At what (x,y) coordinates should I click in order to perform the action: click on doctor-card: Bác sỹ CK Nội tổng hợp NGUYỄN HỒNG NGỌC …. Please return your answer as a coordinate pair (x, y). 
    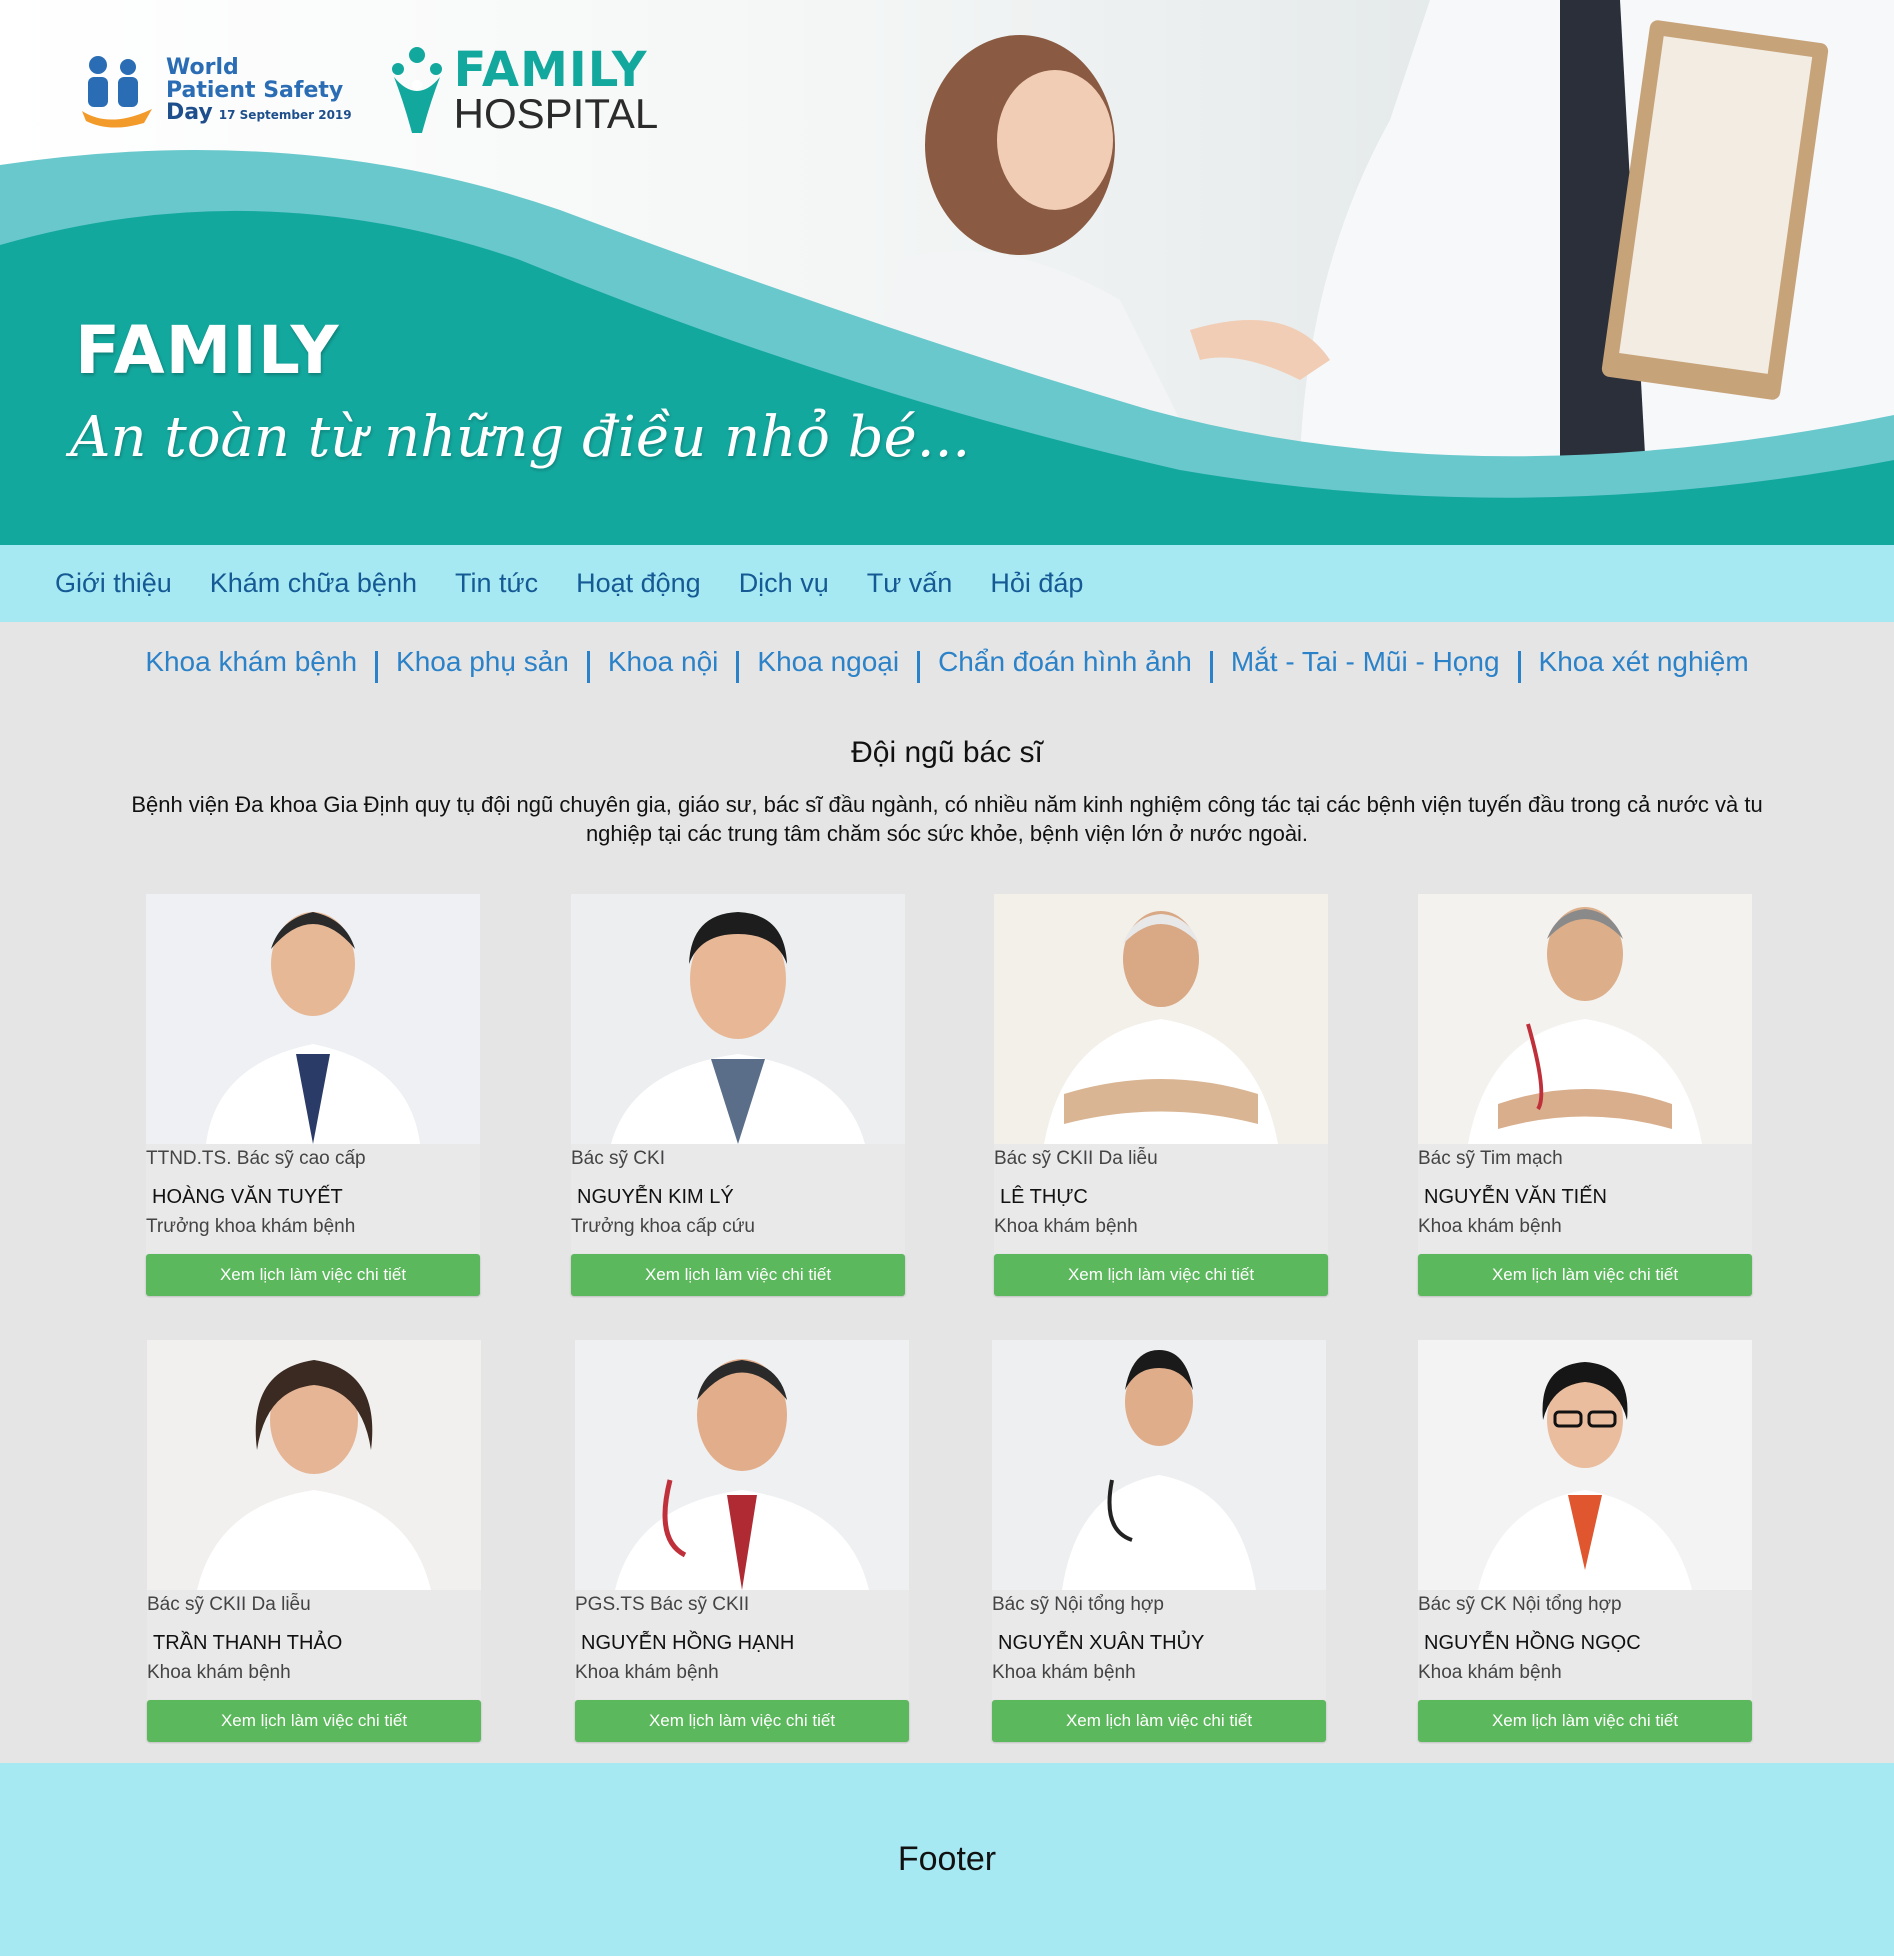
    Looking at the image, I should click on (1585, 1542).